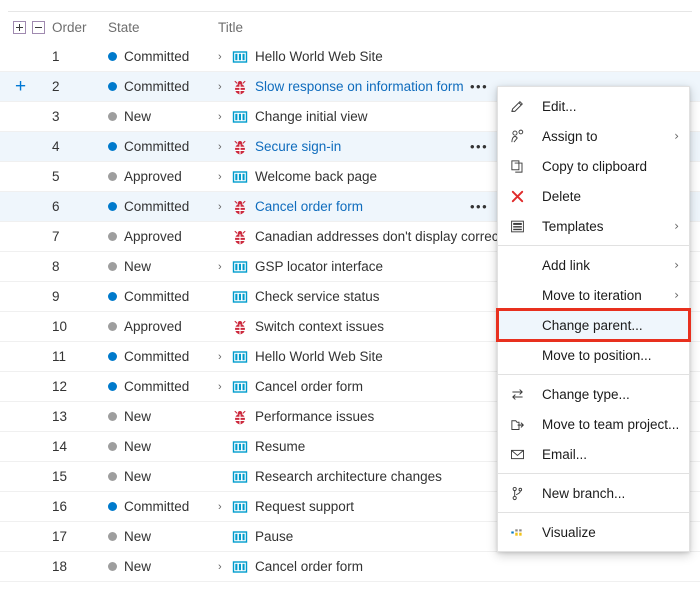 The image size is (700, 592). I want to click on menu-item-templates: Templates ›, so click(593, 226).